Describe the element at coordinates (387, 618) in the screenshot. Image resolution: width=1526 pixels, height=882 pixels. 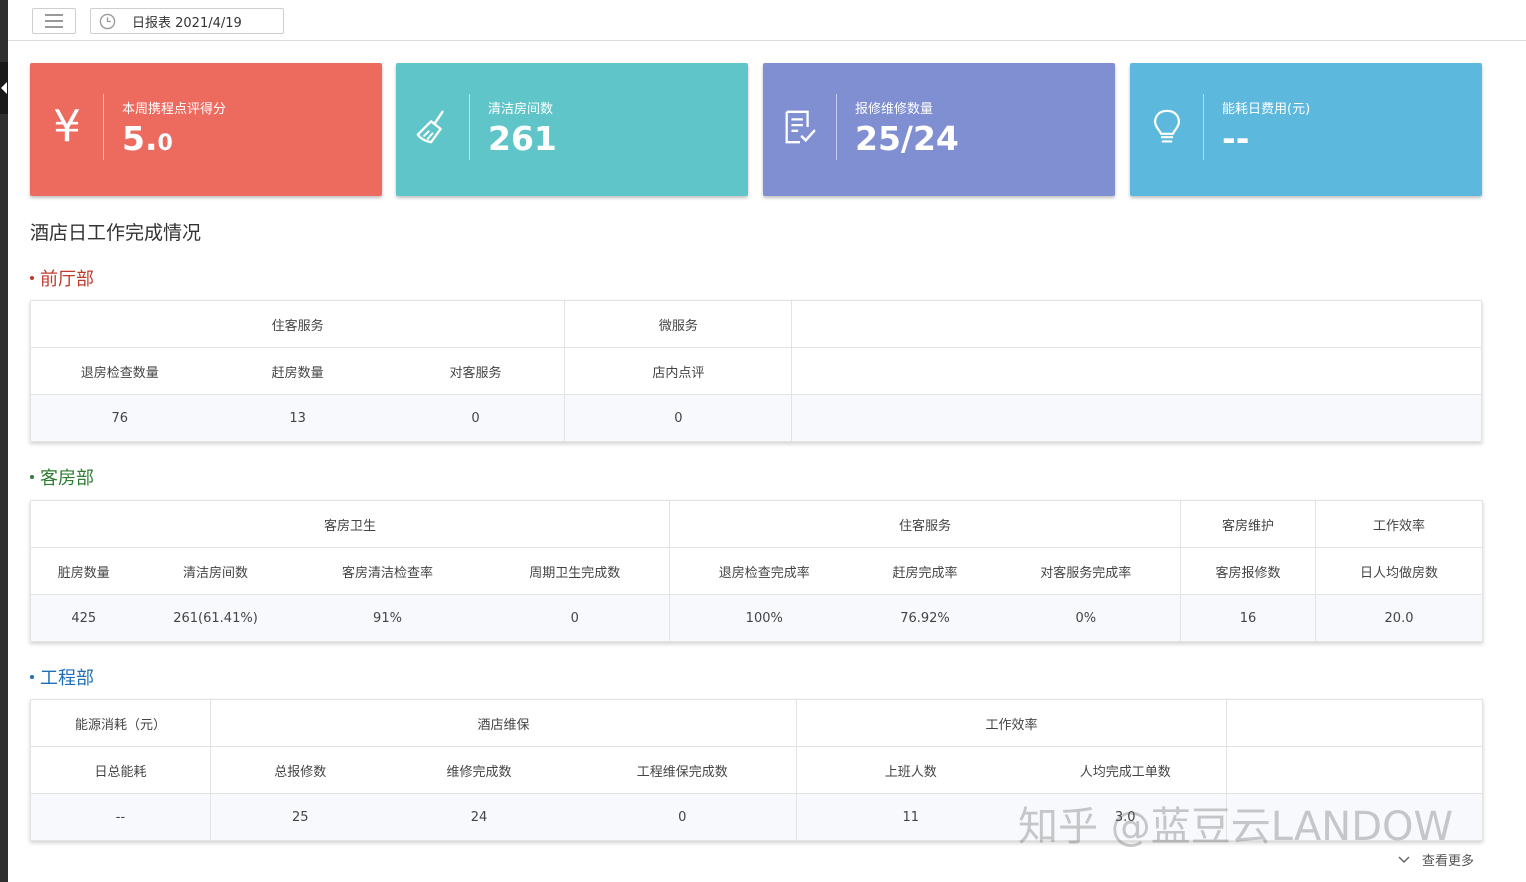
I see `table-cell: 91%` at that location.